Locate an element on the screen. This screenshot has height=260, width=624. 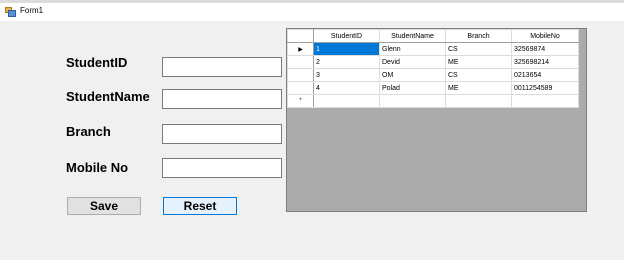
column-header-branch: Branch is located at coordinates (478, 36).